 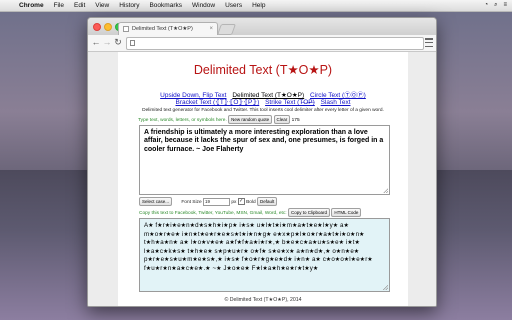 I want to click on tab-strip: Delimited Text (T★O★P) ×, so click(x=262, y=27).